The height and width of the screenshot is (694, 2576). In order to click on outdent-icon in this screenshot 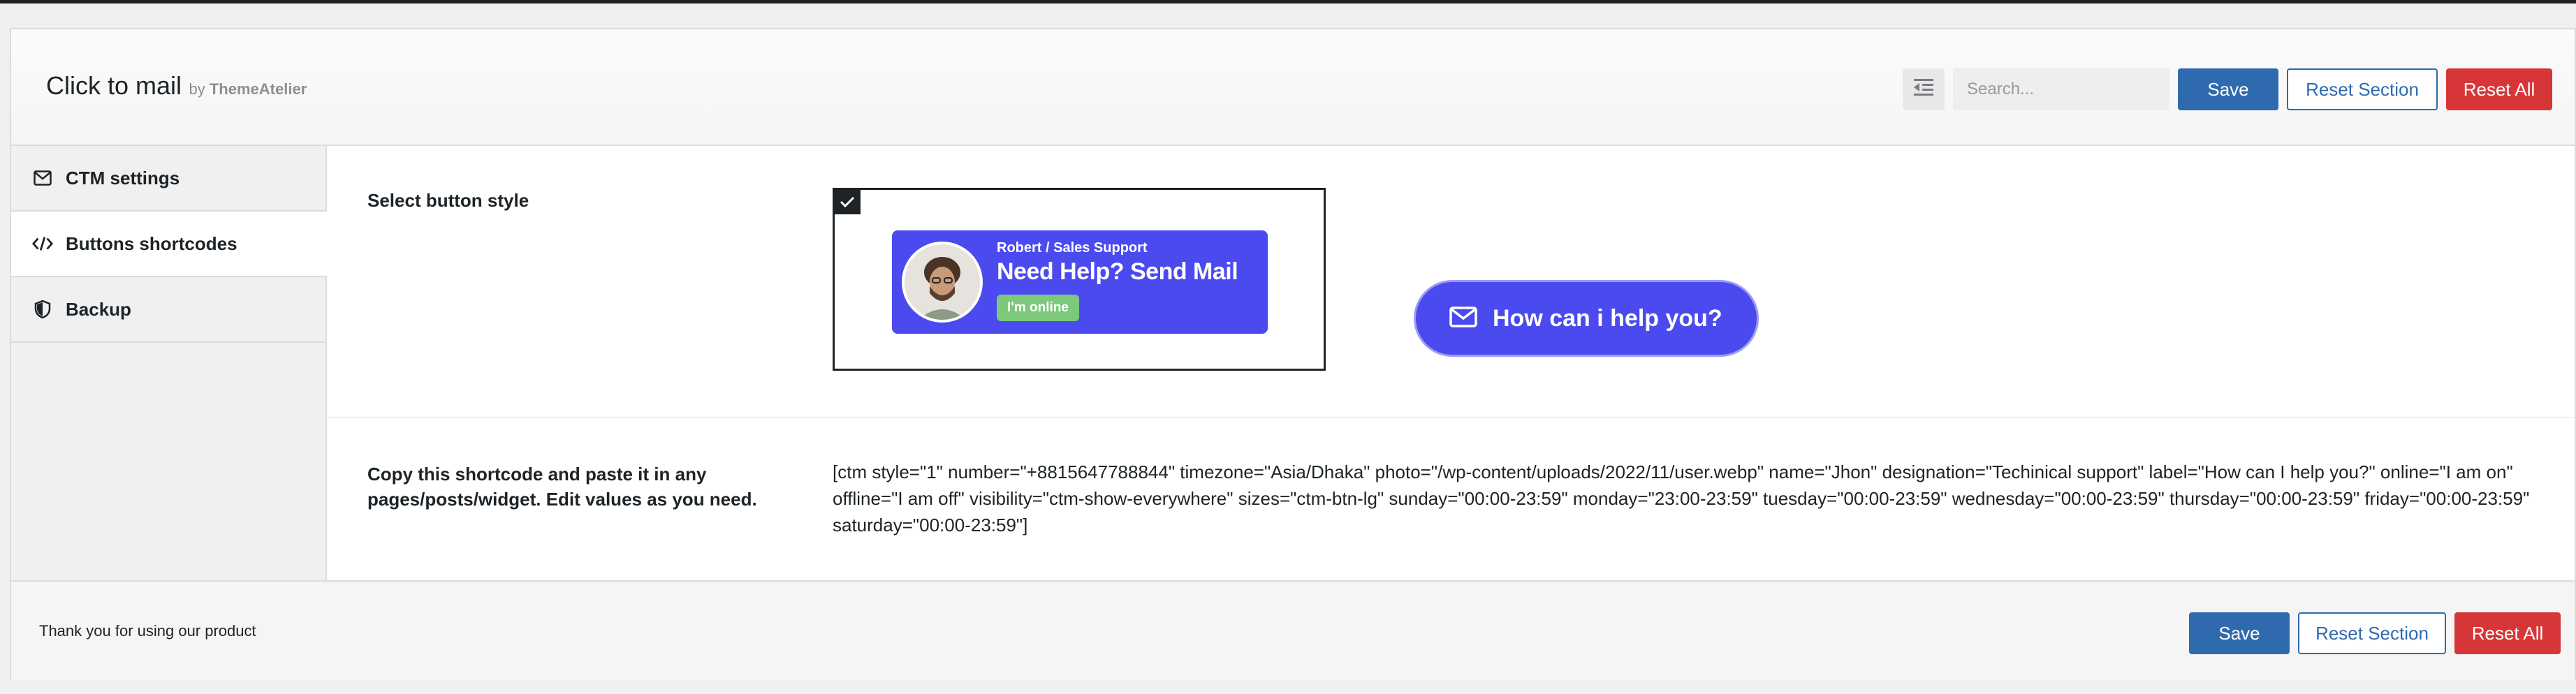, I will do `click(1924, 90)`.